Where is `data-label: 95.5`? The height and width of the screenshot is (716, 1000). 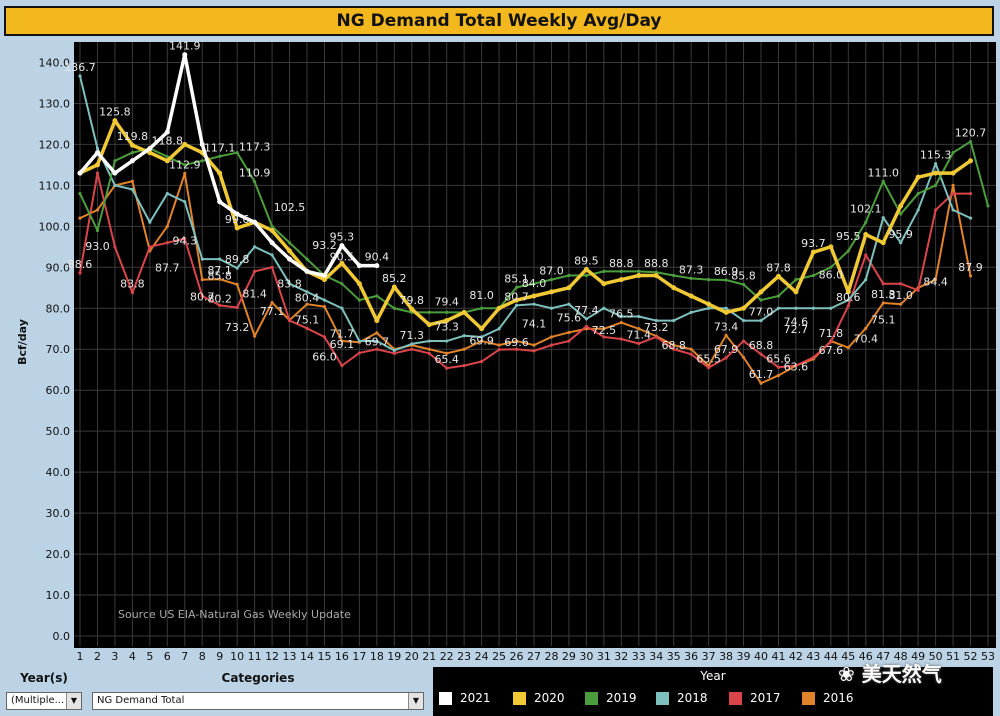
data-label: 95.5 is located at coordinates (848, 236).